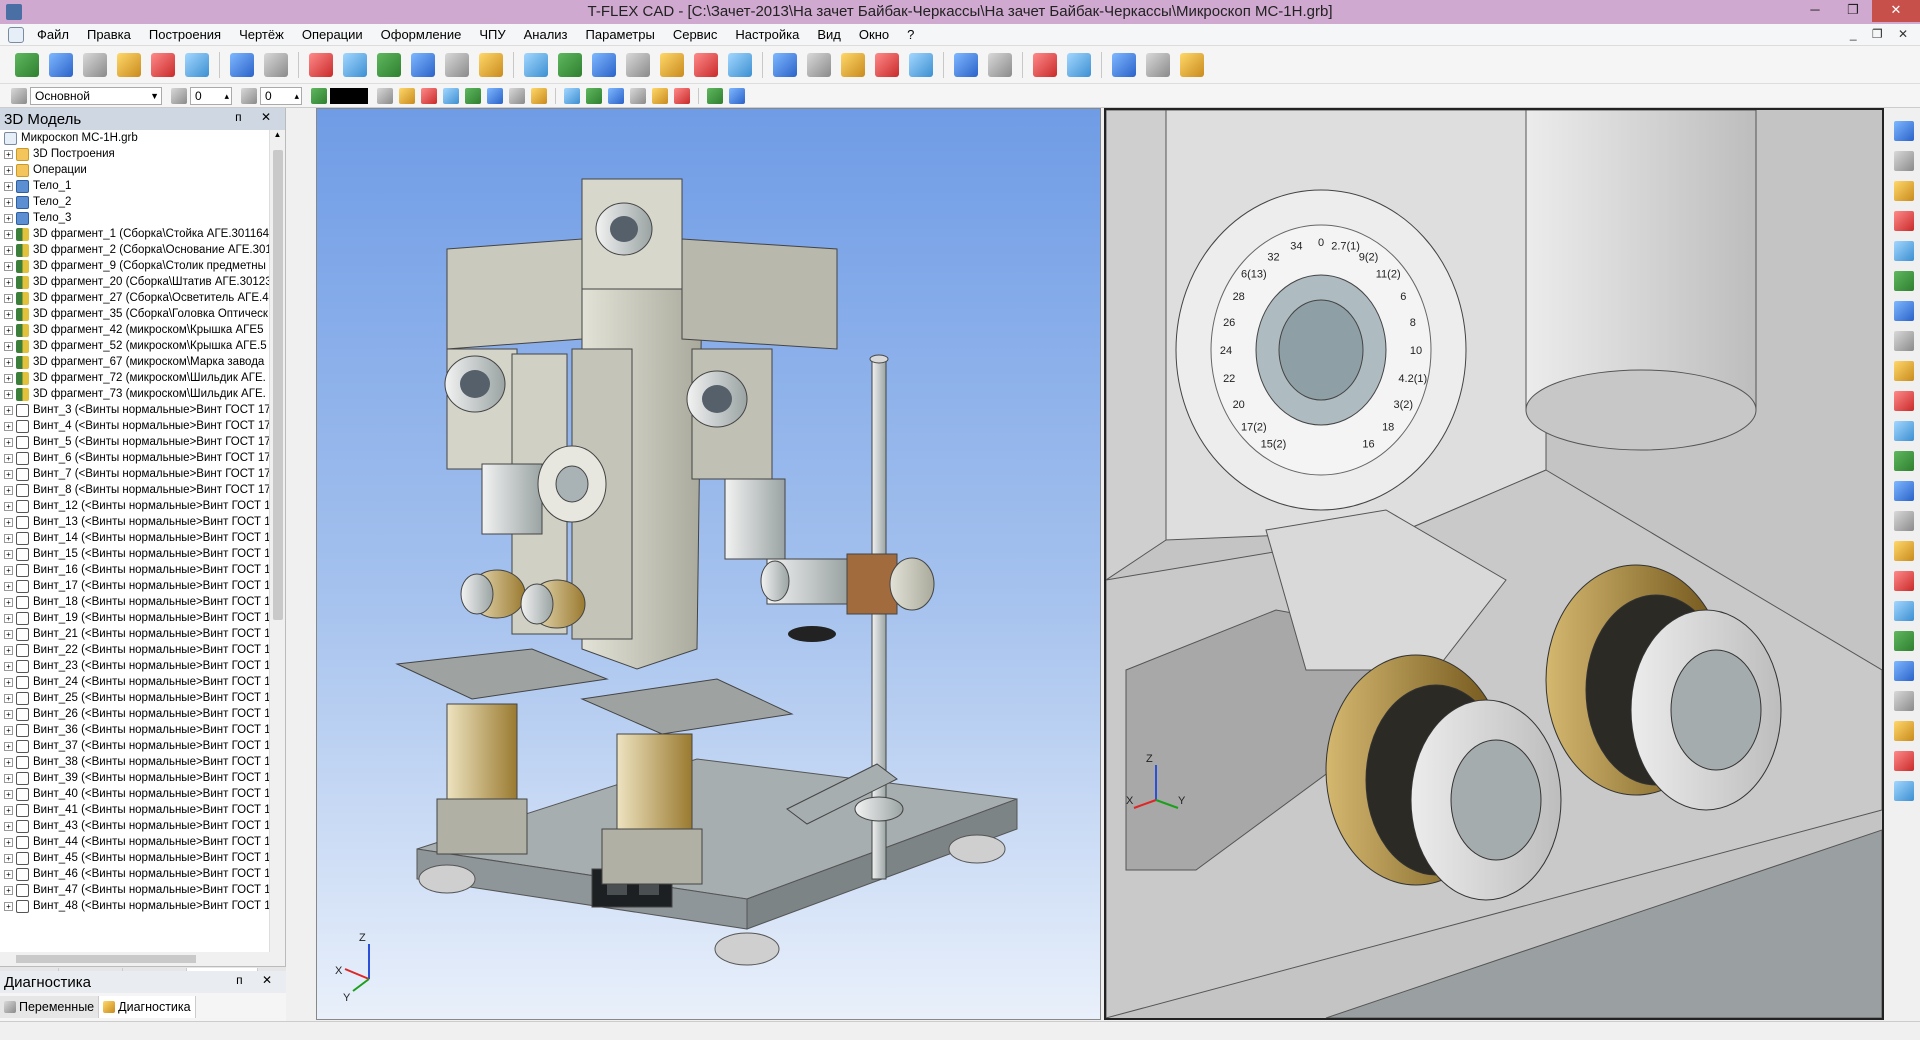 This screenshot has width=1920, height=1040. I want to click on tree-item: +3D фрагмент_9 (Сборка\Столик предметны, so click(135, 266).